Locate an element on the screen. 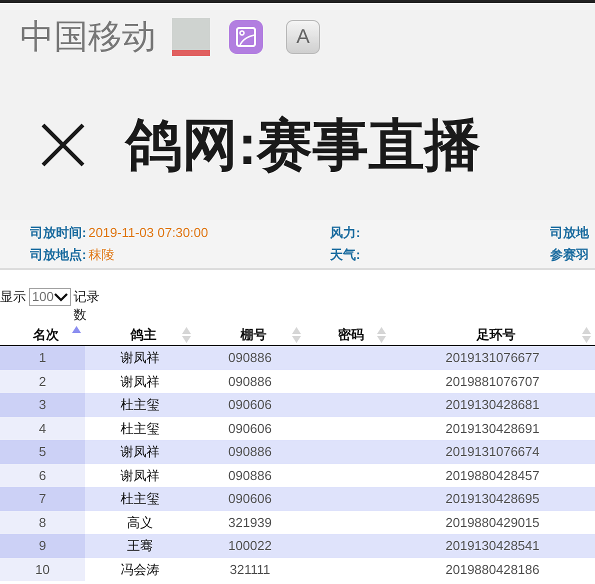 Image resolution: width=595 pixels, height=584 pixels. info-label: 司放地 is located at coordinates (569, 233).